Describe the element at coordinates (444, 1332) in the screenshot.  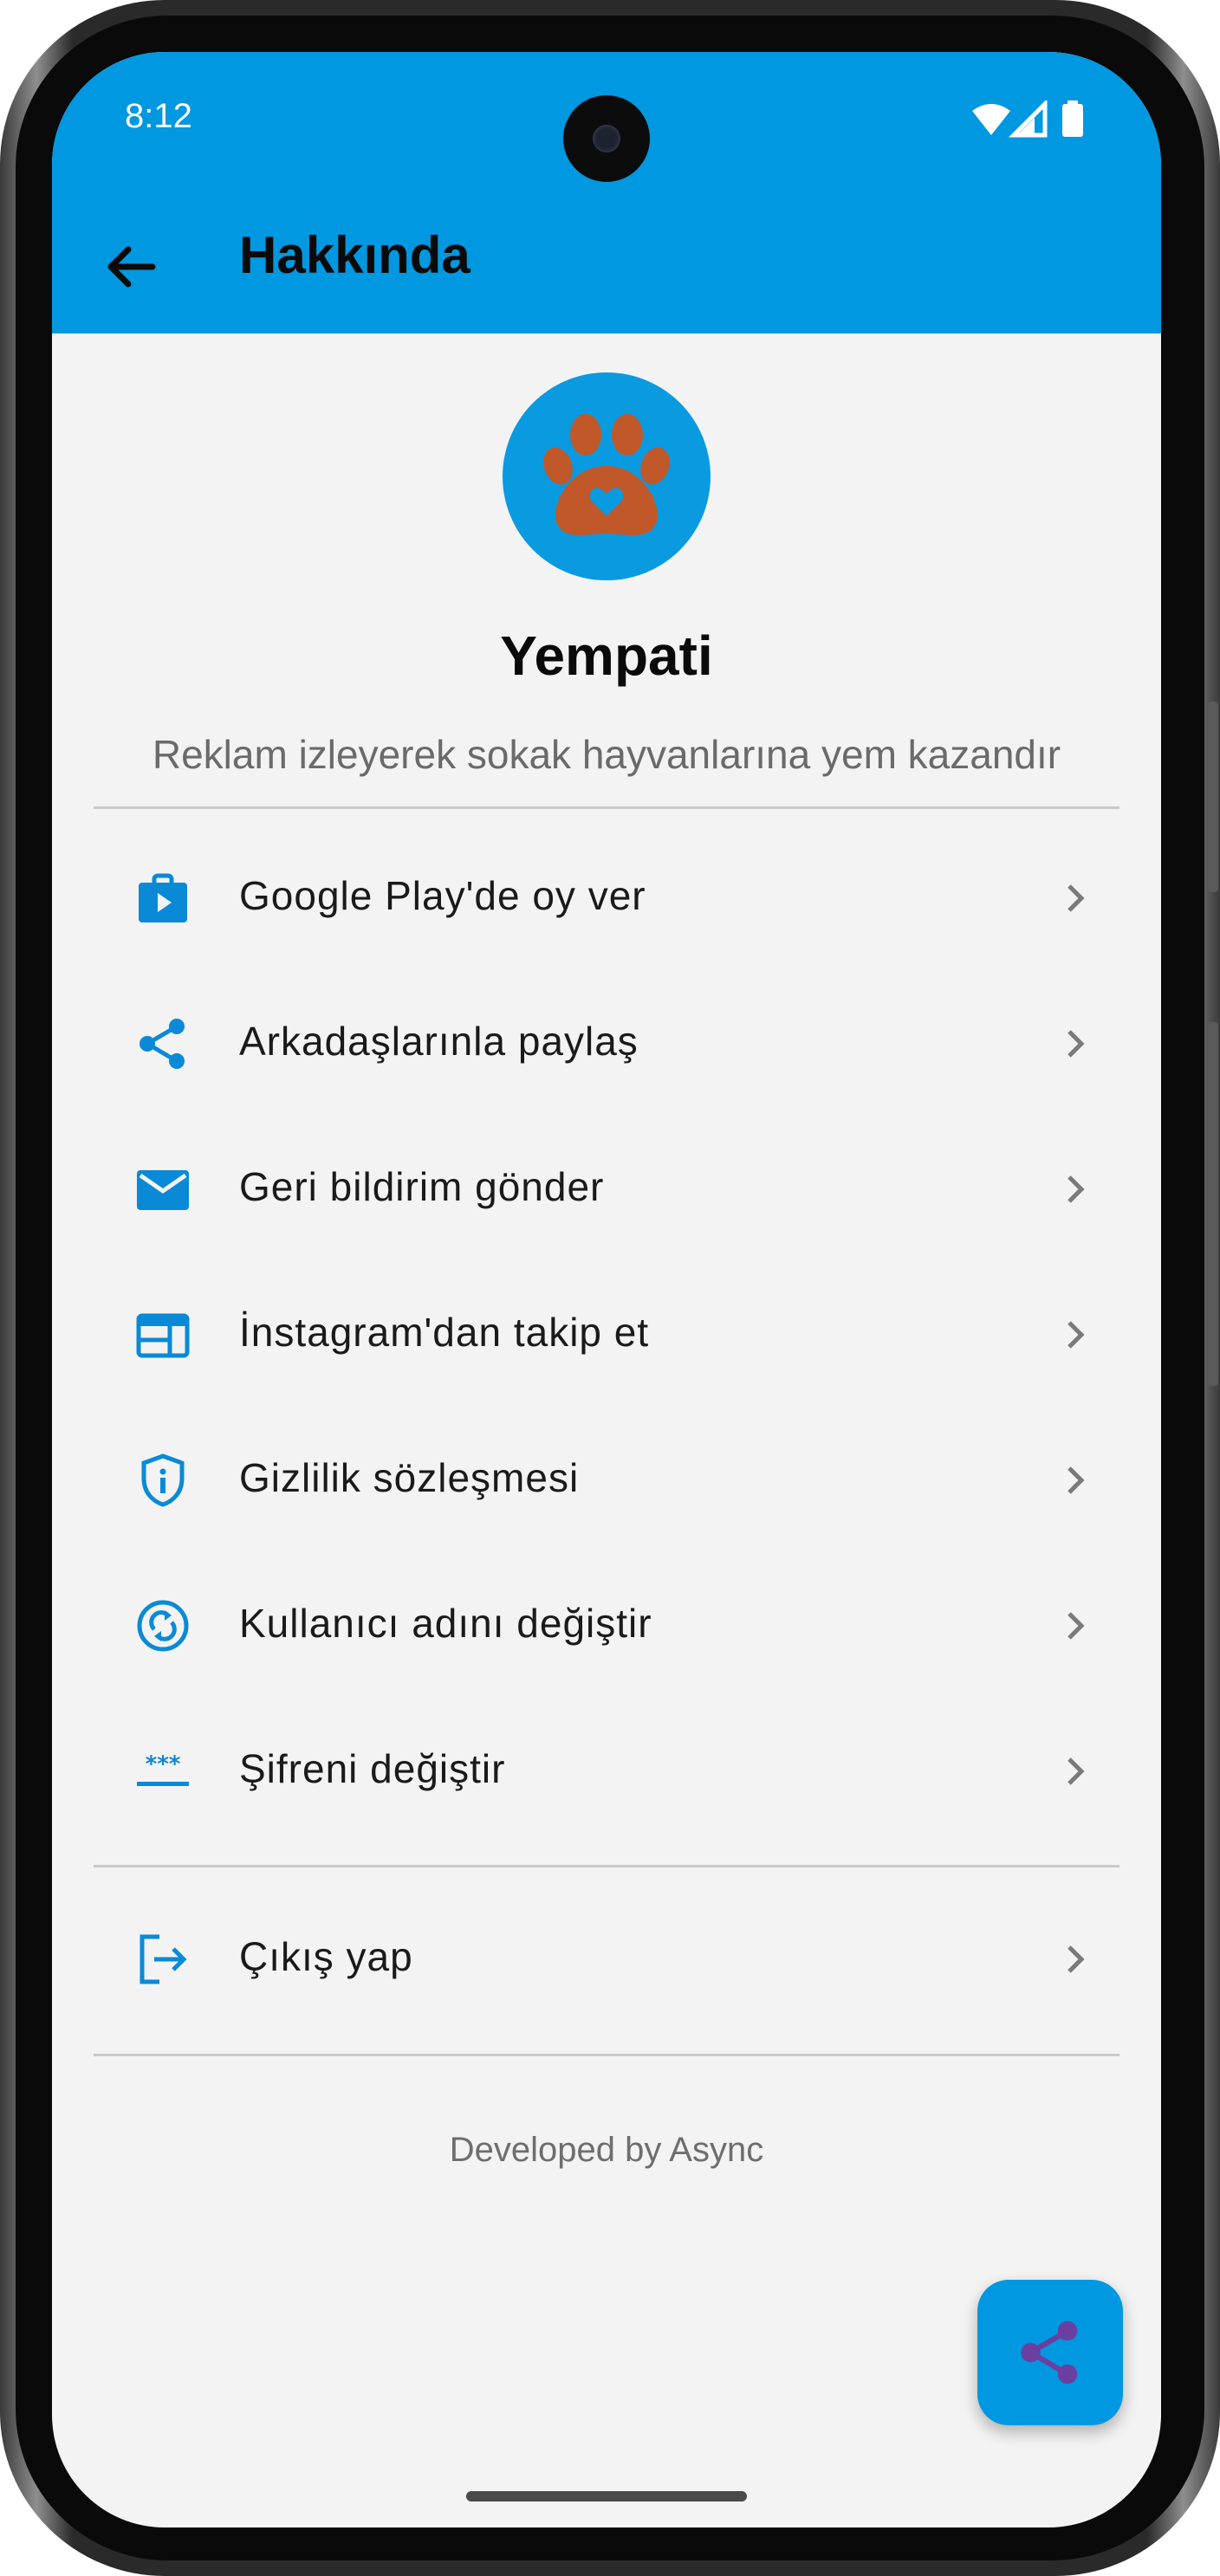
I see `menu-item-label: İnstagram'dan takip et` at that location.